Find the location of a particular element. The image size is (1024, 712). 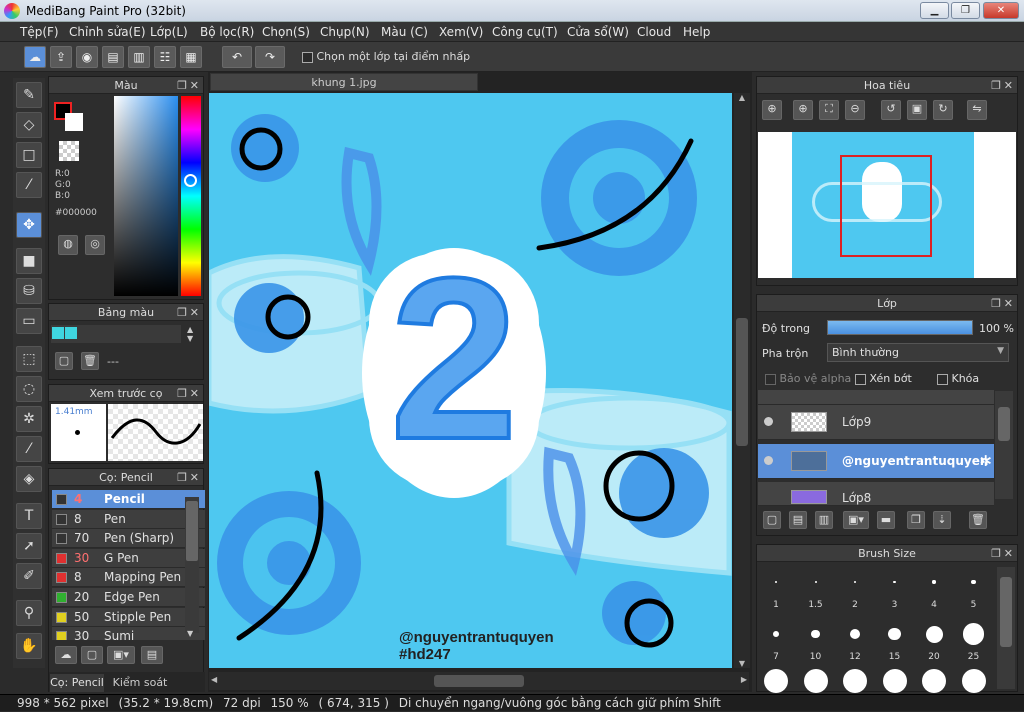

lasso-tool-icon: ◌ is located at coordinates (29, 389).